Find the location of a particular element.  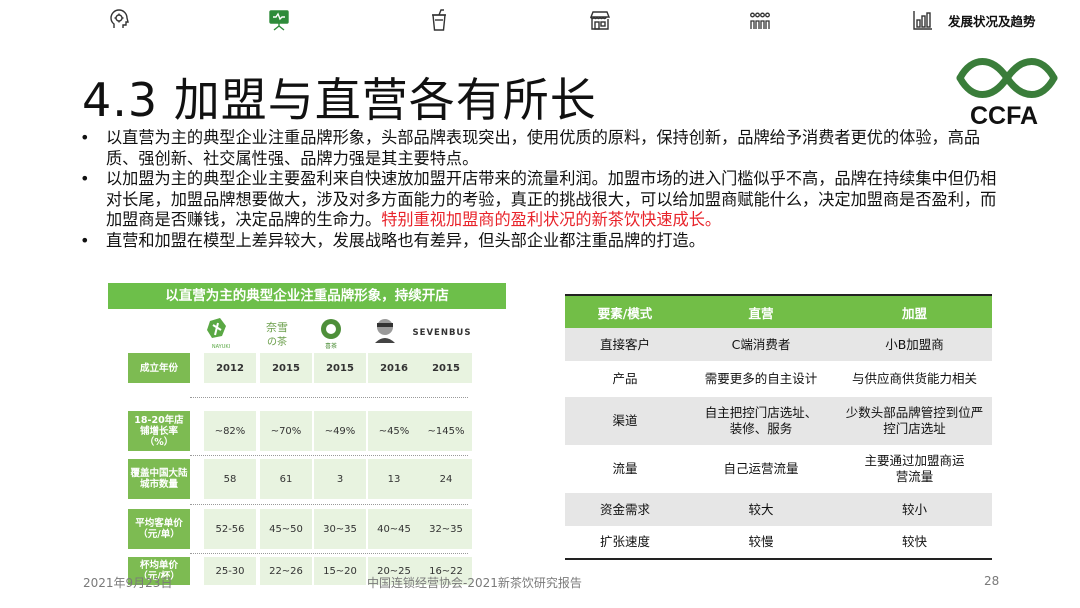

table-header-row: 要素/模式 直营 加盟 is located at coordinates (778, 311).